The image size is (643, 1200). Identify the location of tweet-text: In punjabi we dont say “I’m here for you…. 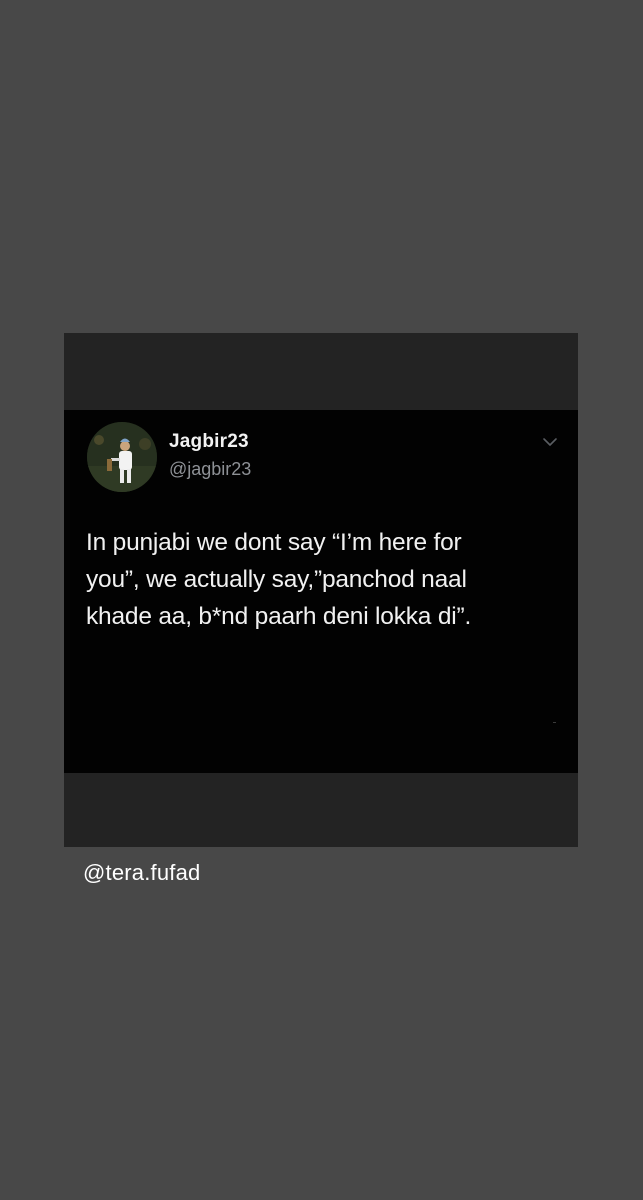
(279, 579).